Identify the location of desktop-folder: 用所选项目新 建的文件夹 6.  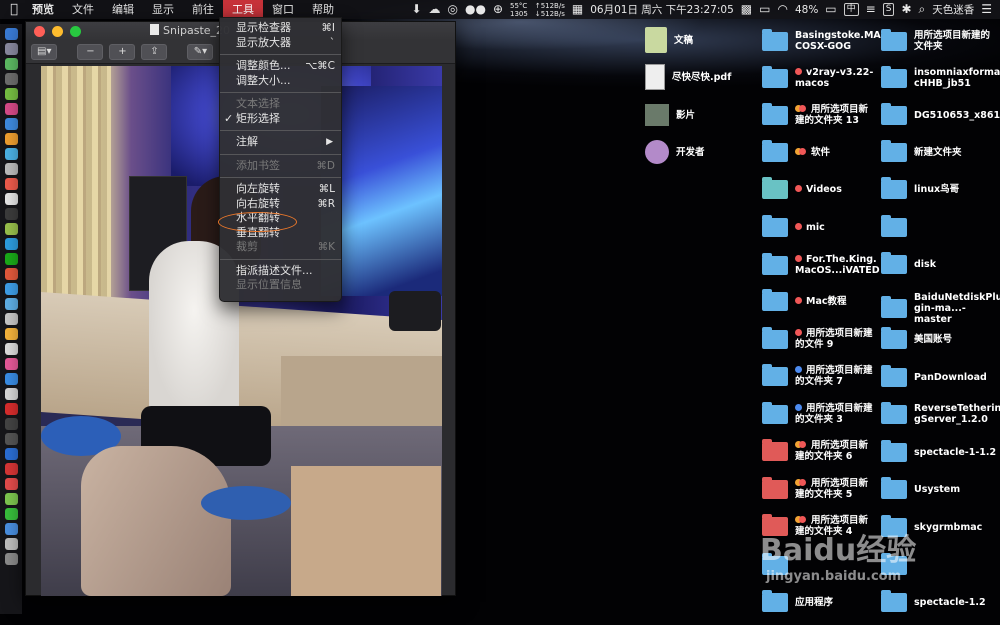
(815, 450).